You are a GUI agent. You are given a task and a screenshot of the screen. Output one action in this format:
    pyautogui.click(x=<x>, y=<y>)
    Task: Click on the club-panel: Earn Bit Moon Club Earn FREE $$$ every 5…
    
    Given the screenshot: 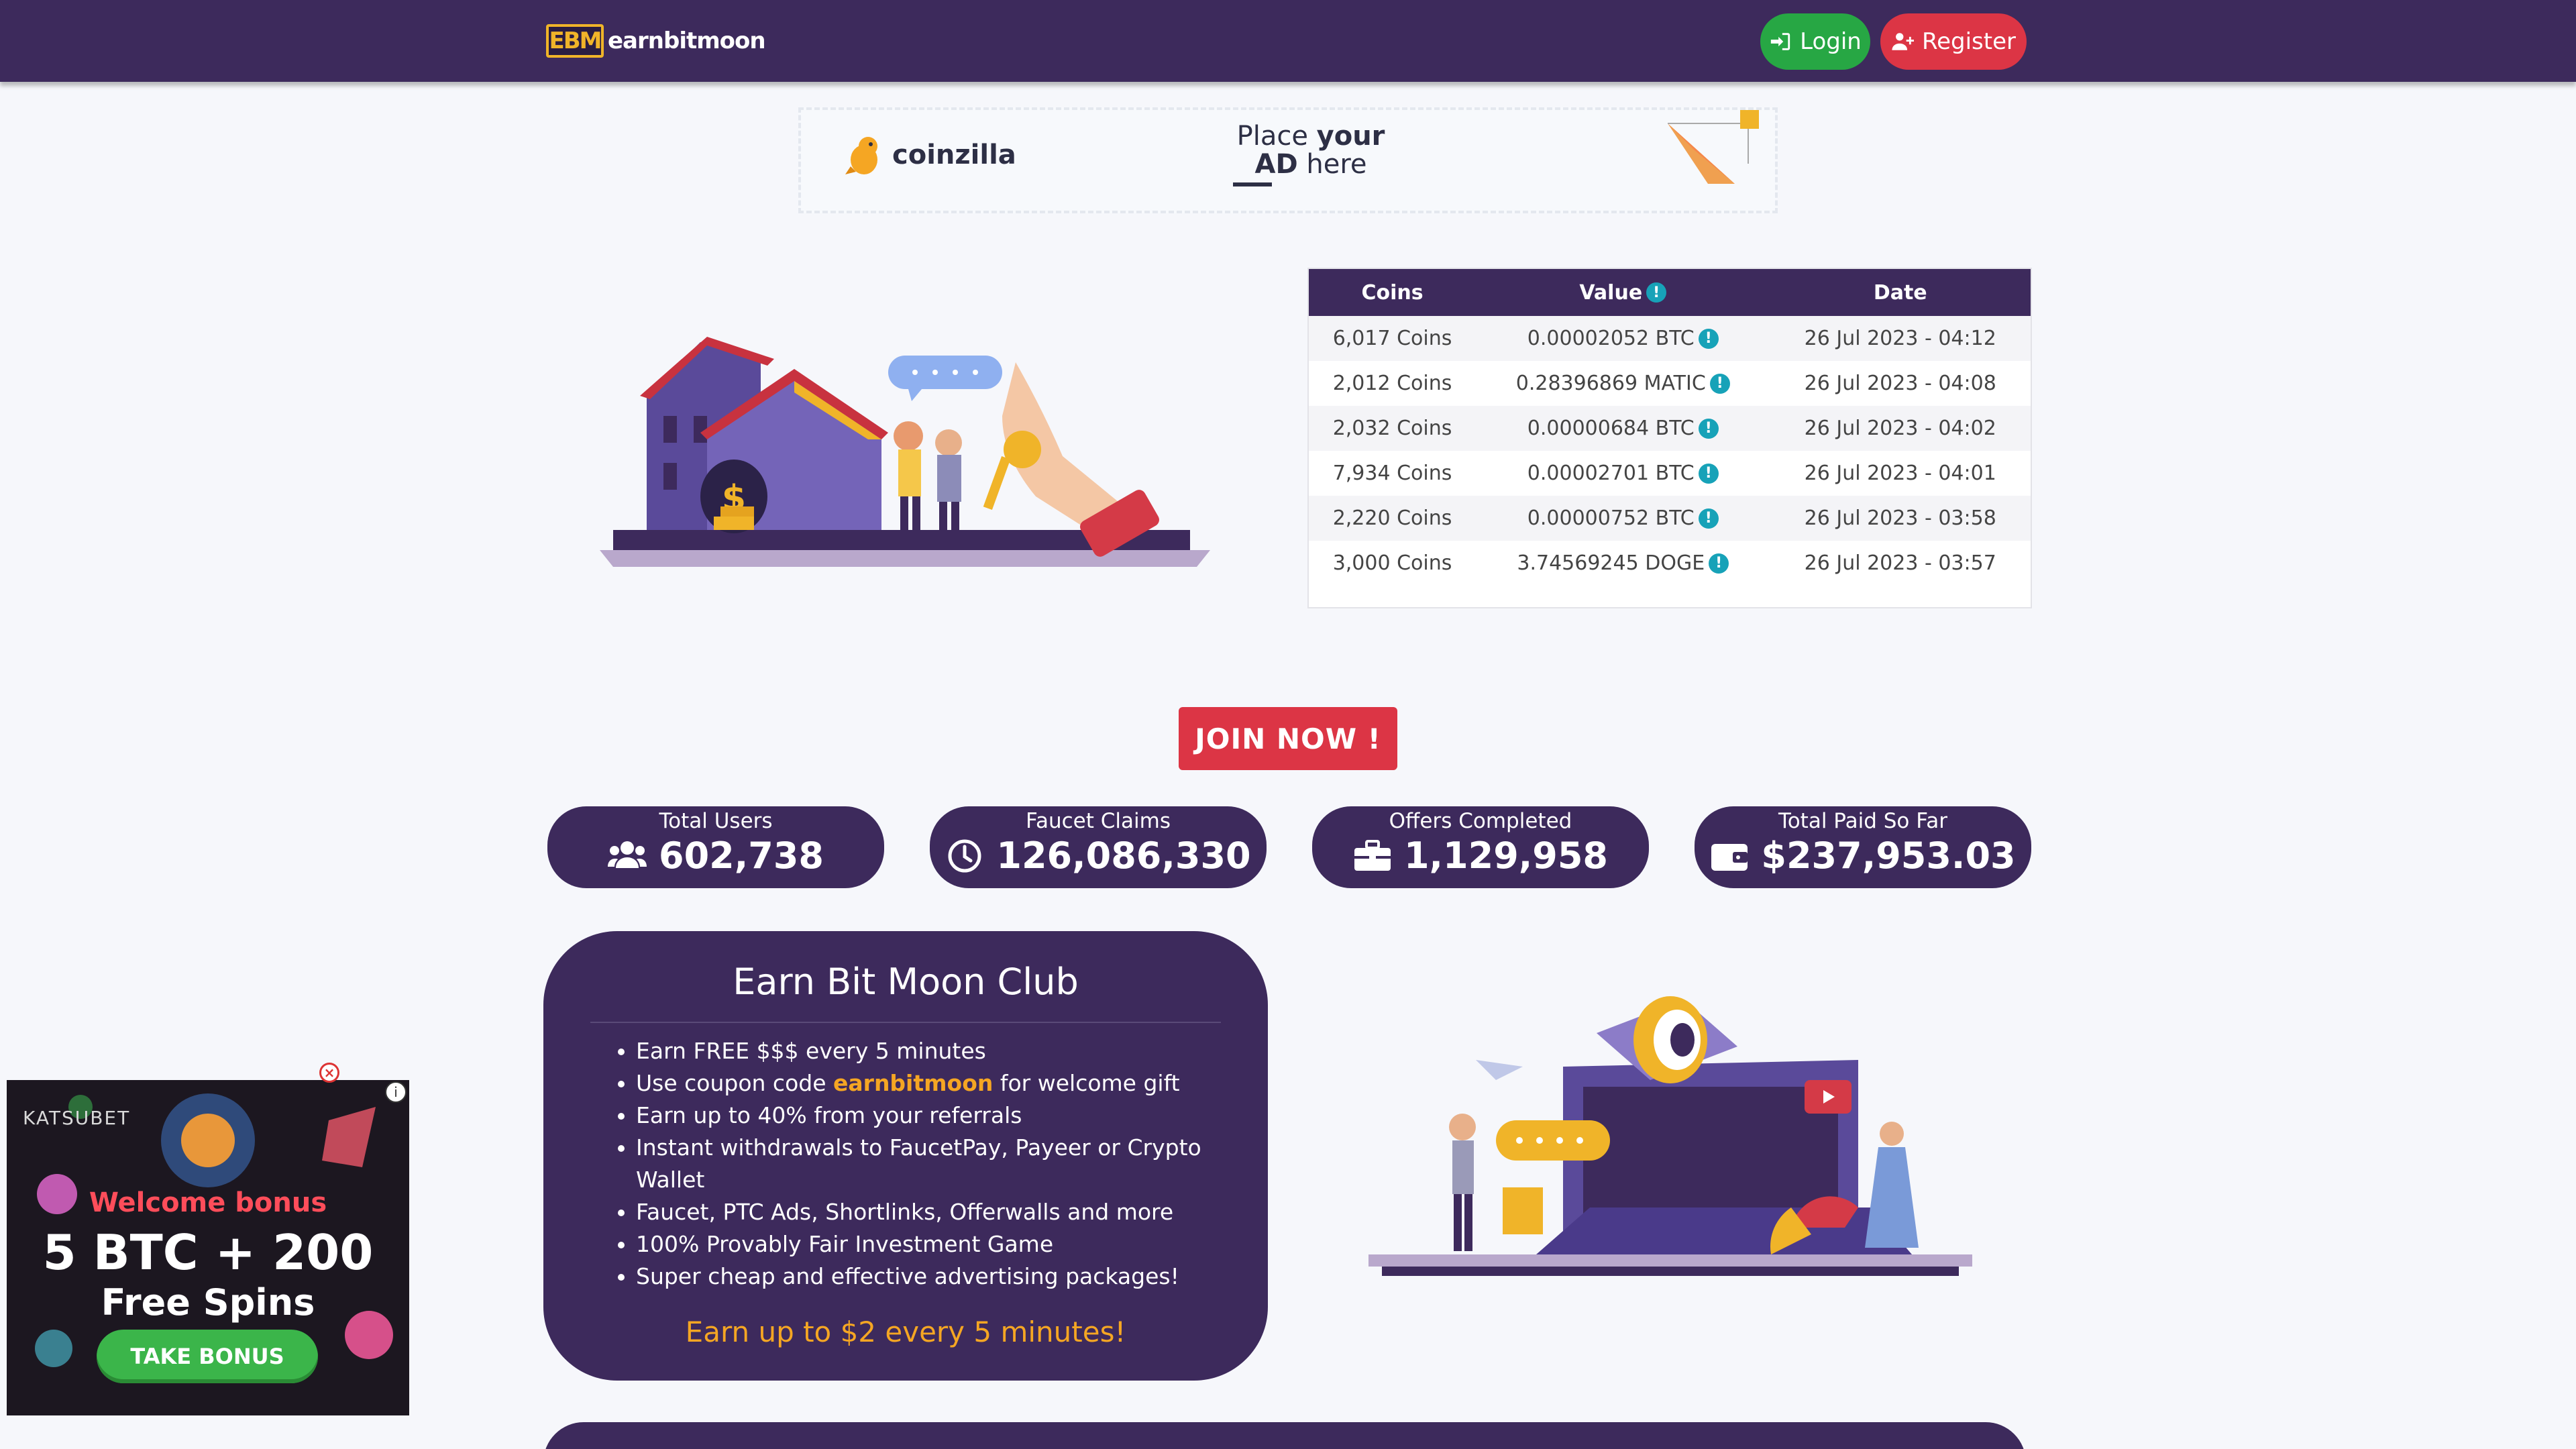 What is the action you would take?
    pyautogui.click(x=905, y=1156)
    